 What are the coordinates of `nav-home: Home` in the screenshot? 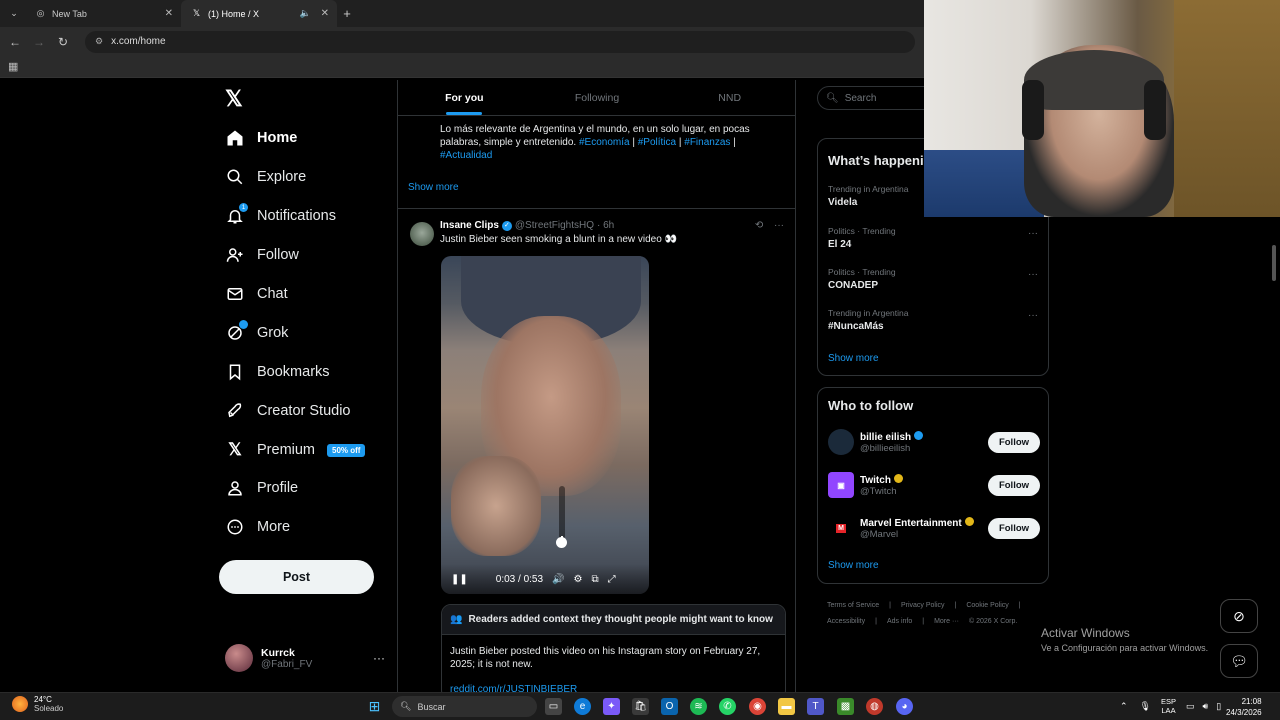 It's located at (261, 138).